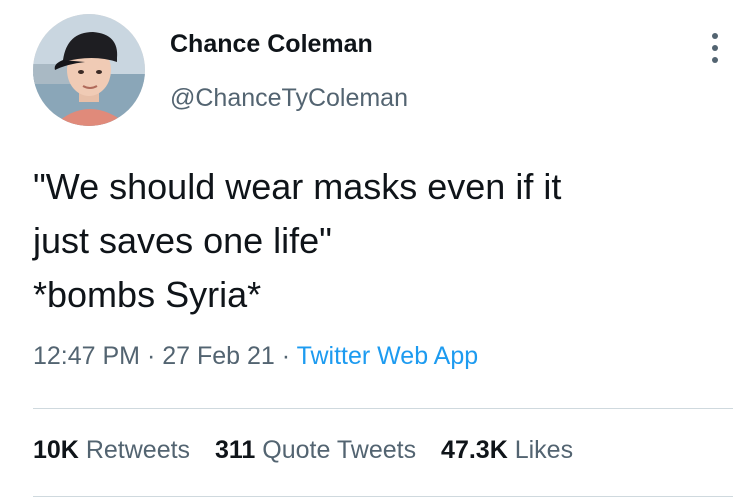 This screenshot has height=503, width=750. What do you see at coordinates (289, 98) in the screenshot?
I see `author-handle: @ChanceTyColeman` at bounding box center [289, 98].